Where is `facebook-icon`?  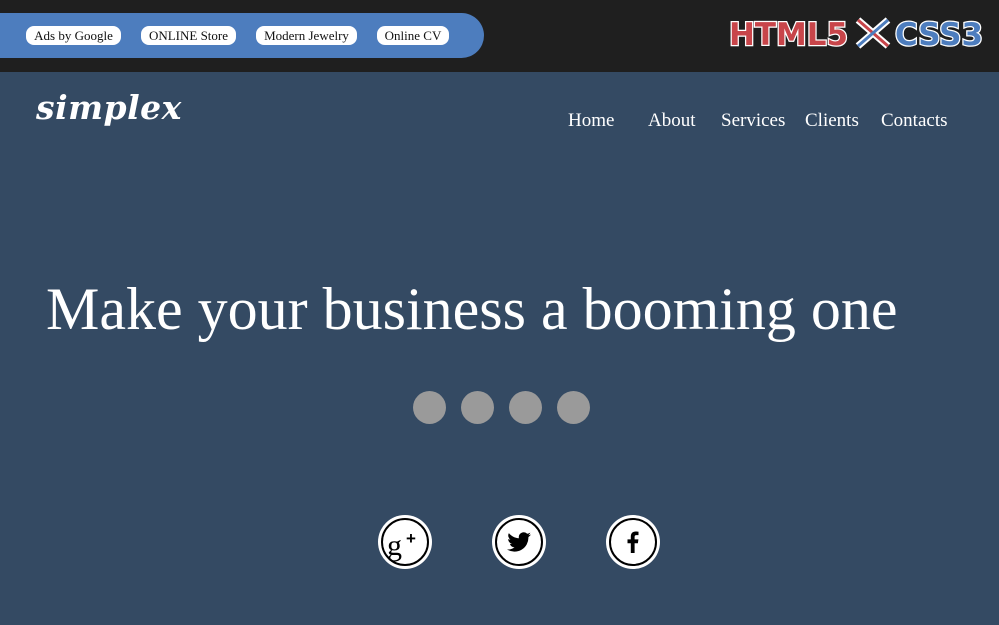 facebook-icon is located at coordinates (633, 542).